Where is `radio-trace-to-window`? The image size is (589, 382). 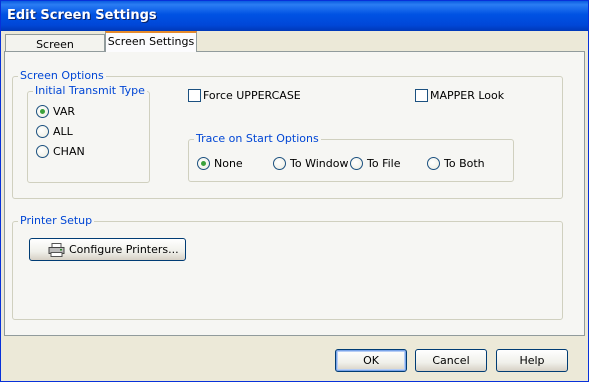
radio-trace-to-window is located at coordinates (279, 163).